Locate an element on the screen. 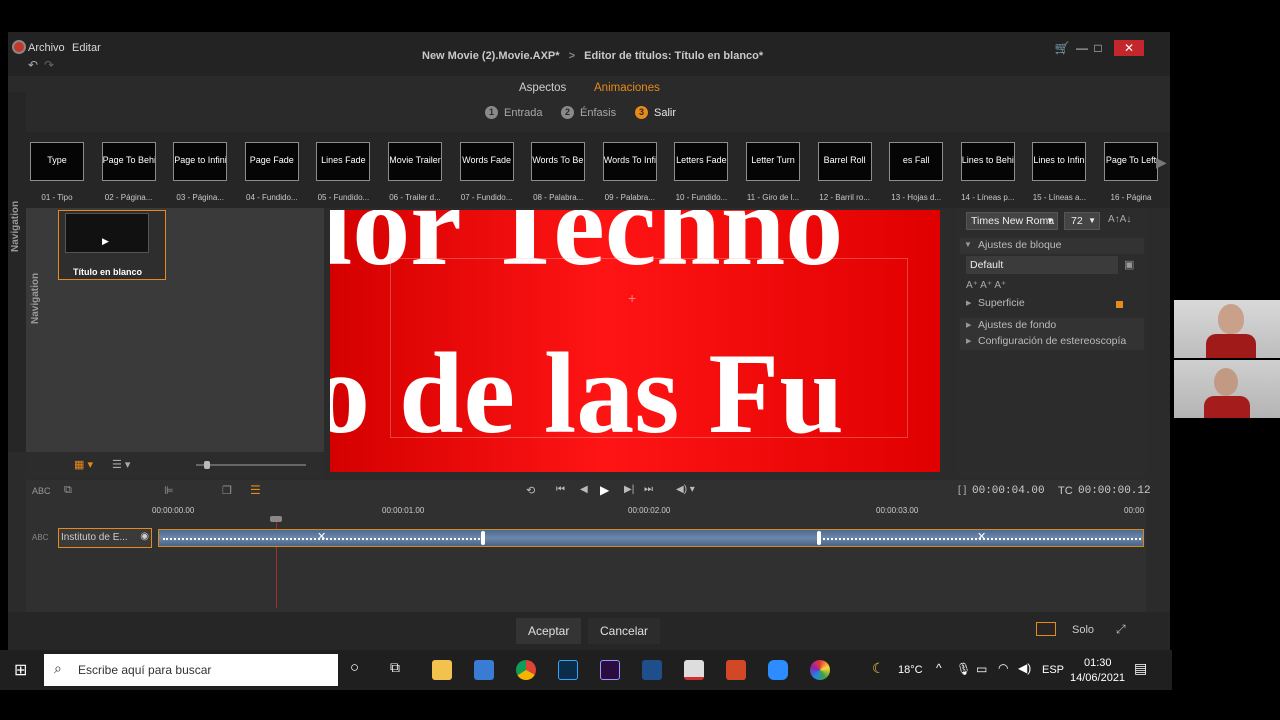 This screenshot has height=720, width=1280. font-family-select: Times New Roma ▼ is located at coordinates (1012, 221).